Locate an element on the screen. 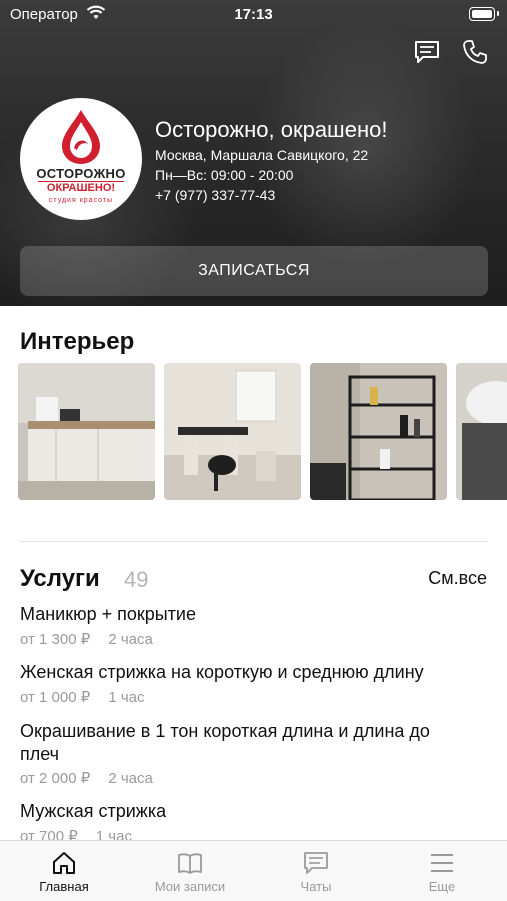 This screenshot has height=901, width=507. service-meta: от 2 000 ₽ 2 часа is located at coordinates (86, 778).